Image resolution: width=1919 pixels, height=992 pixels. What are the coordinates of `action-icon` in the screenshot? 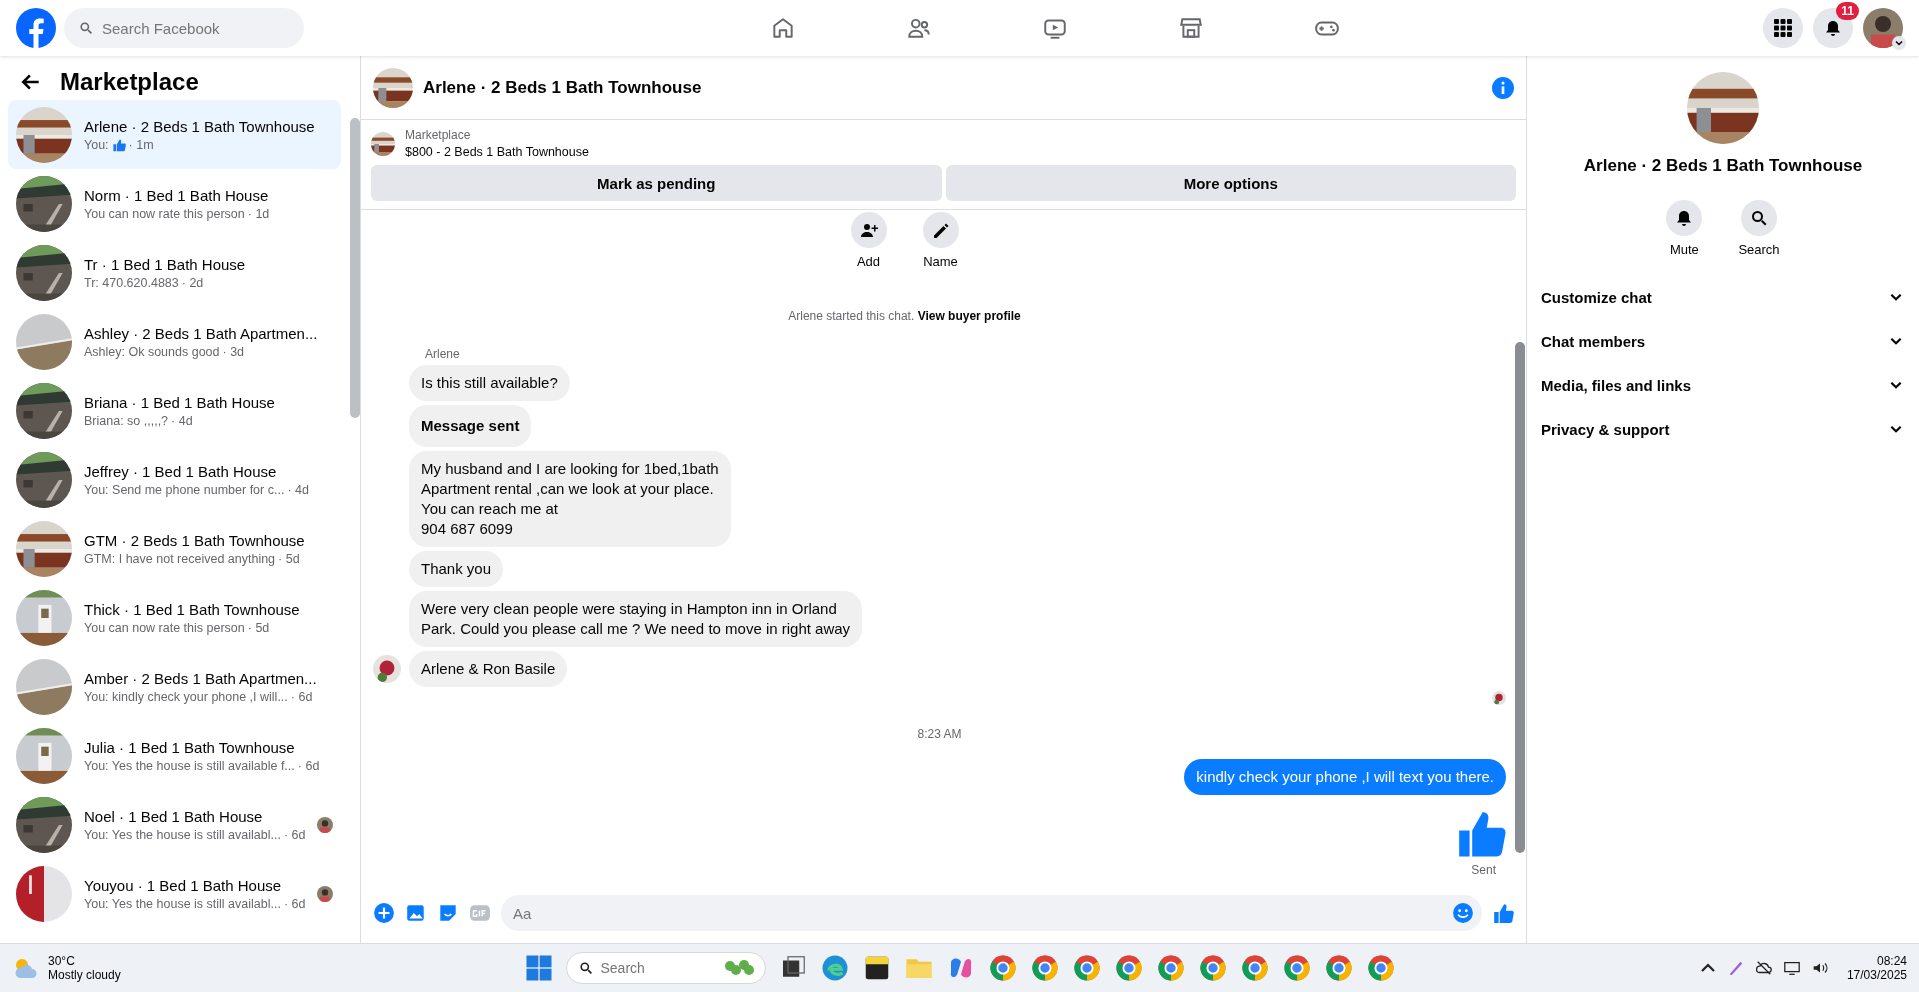 It's located at (1759, 218).